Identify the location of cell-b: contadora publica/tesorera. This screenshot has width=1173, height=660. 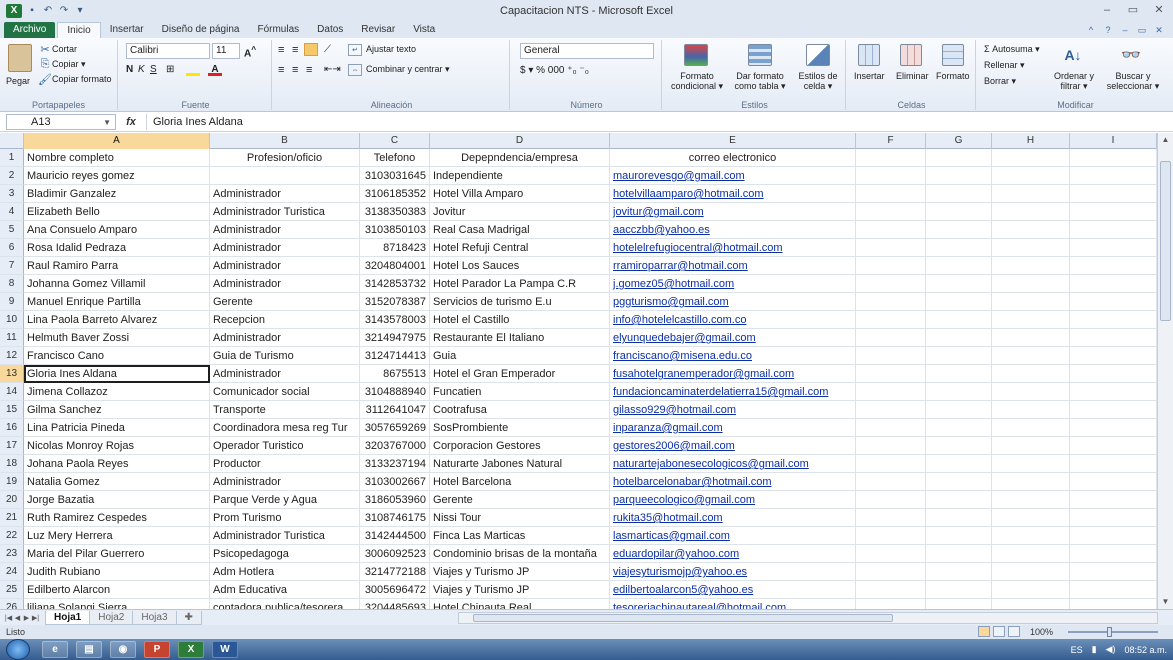
(285, 604).